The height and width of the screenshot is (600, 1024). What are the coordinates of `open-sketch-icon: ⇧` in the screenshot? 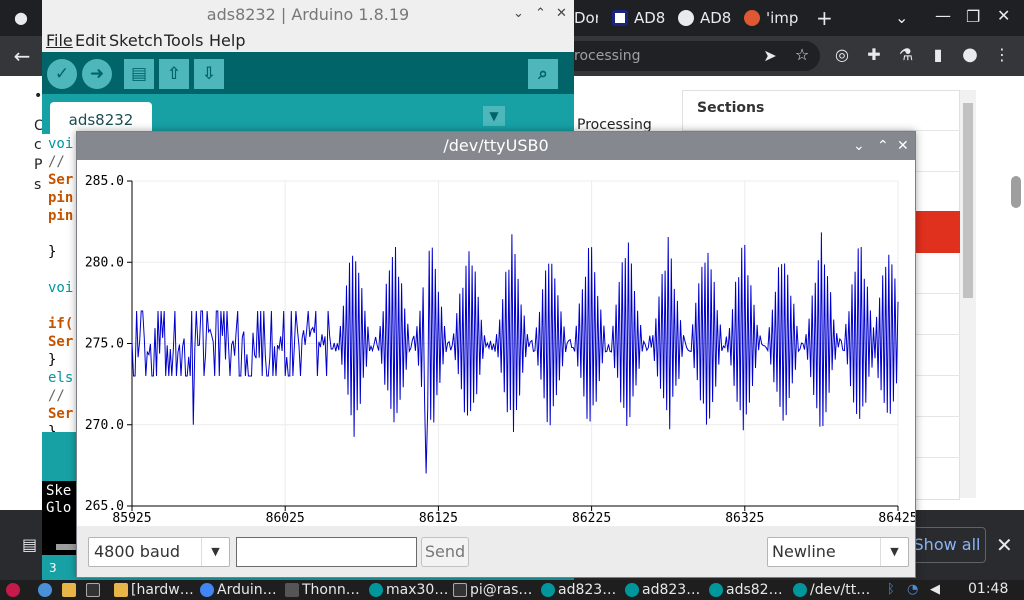 It's located at (174, 74).